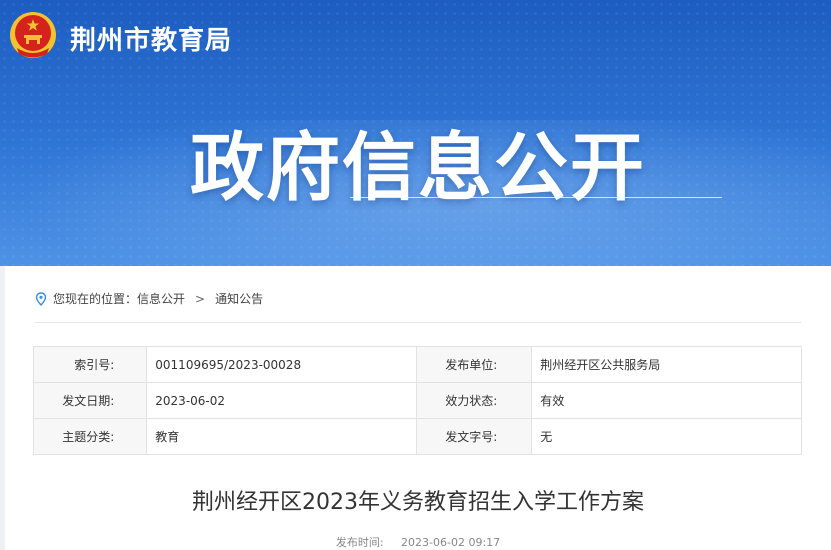  What do you see at coordinates (666, 364) in the screenshot?
I see `publisher-value: 荆州经开区公共服务局` at bounding box center [666, 364].